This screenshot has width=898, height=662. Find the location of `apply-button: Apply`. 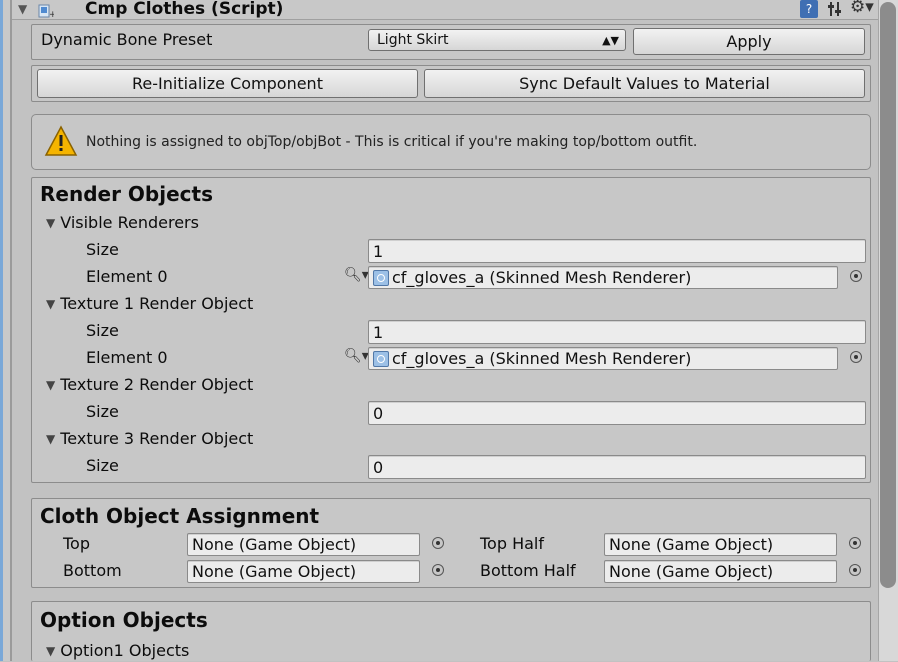

apply-button: Apply is located at coordinates (749, 41).